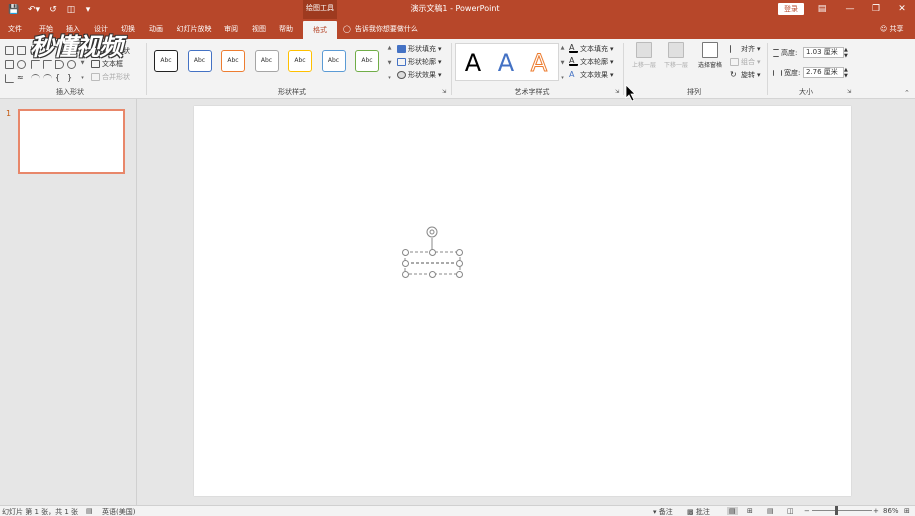 The image size is (915, 516). What do you see at coordinates (539, 63) in the screenshot?
I see `wordart-style-3: A` at bounding box center [539, 63].